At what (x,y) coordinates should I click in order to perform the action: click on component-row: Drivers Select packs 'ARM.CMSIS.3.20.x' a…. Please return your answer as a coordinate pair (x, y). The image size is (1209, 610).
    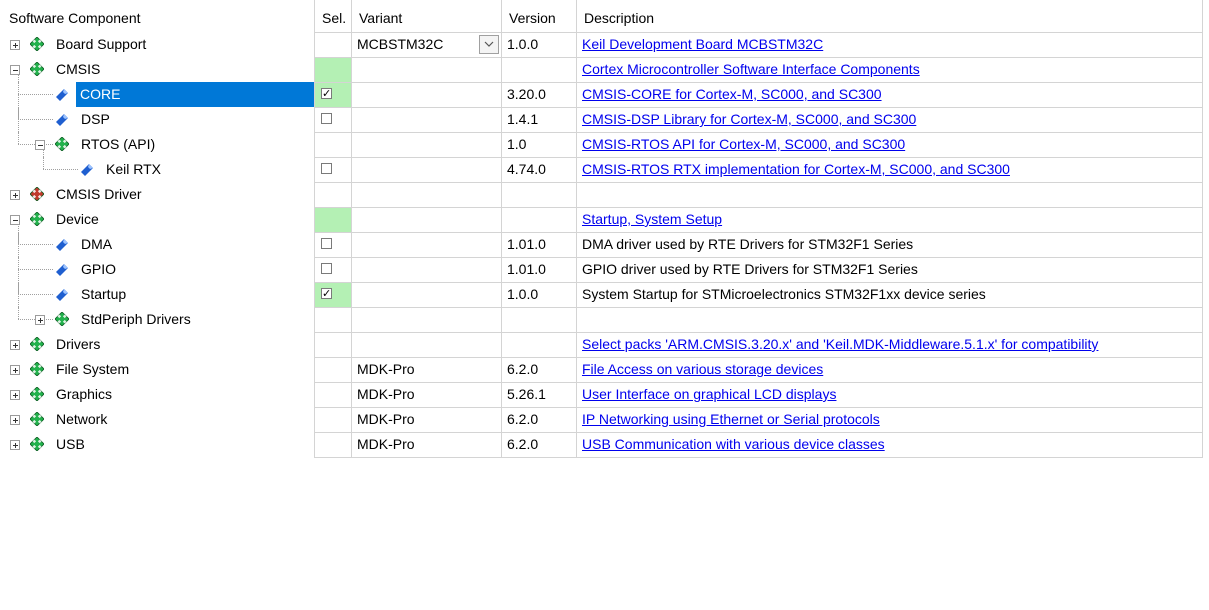
    Looking at the image, I should click on (601, 344).